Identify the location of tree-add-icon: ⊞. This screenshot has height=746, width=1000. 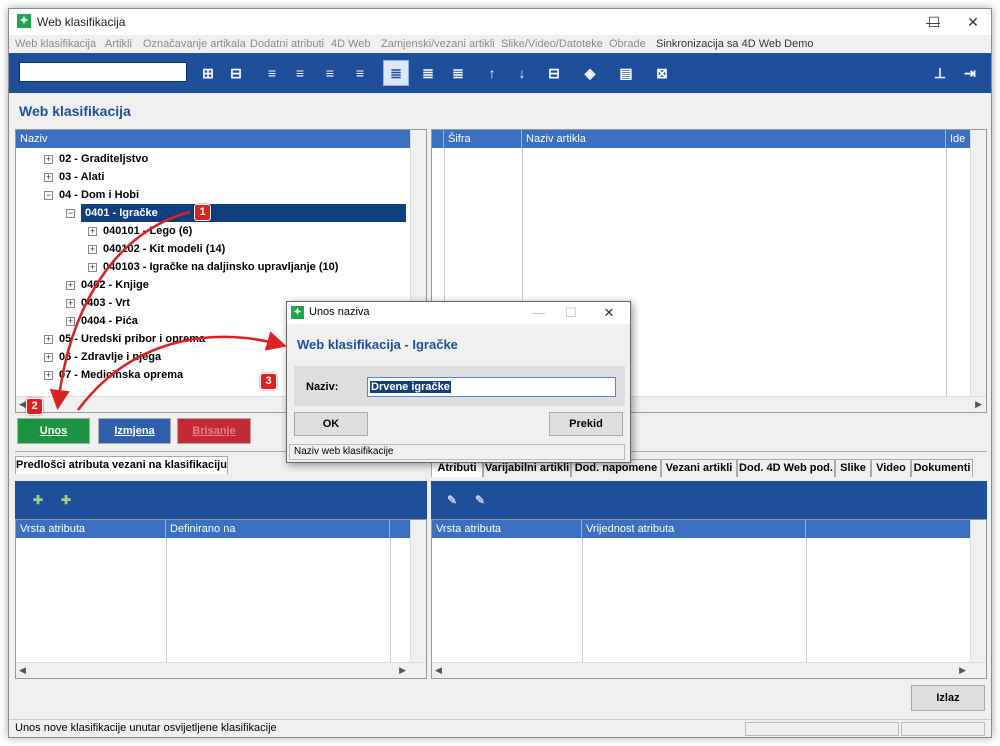
(208, 73).